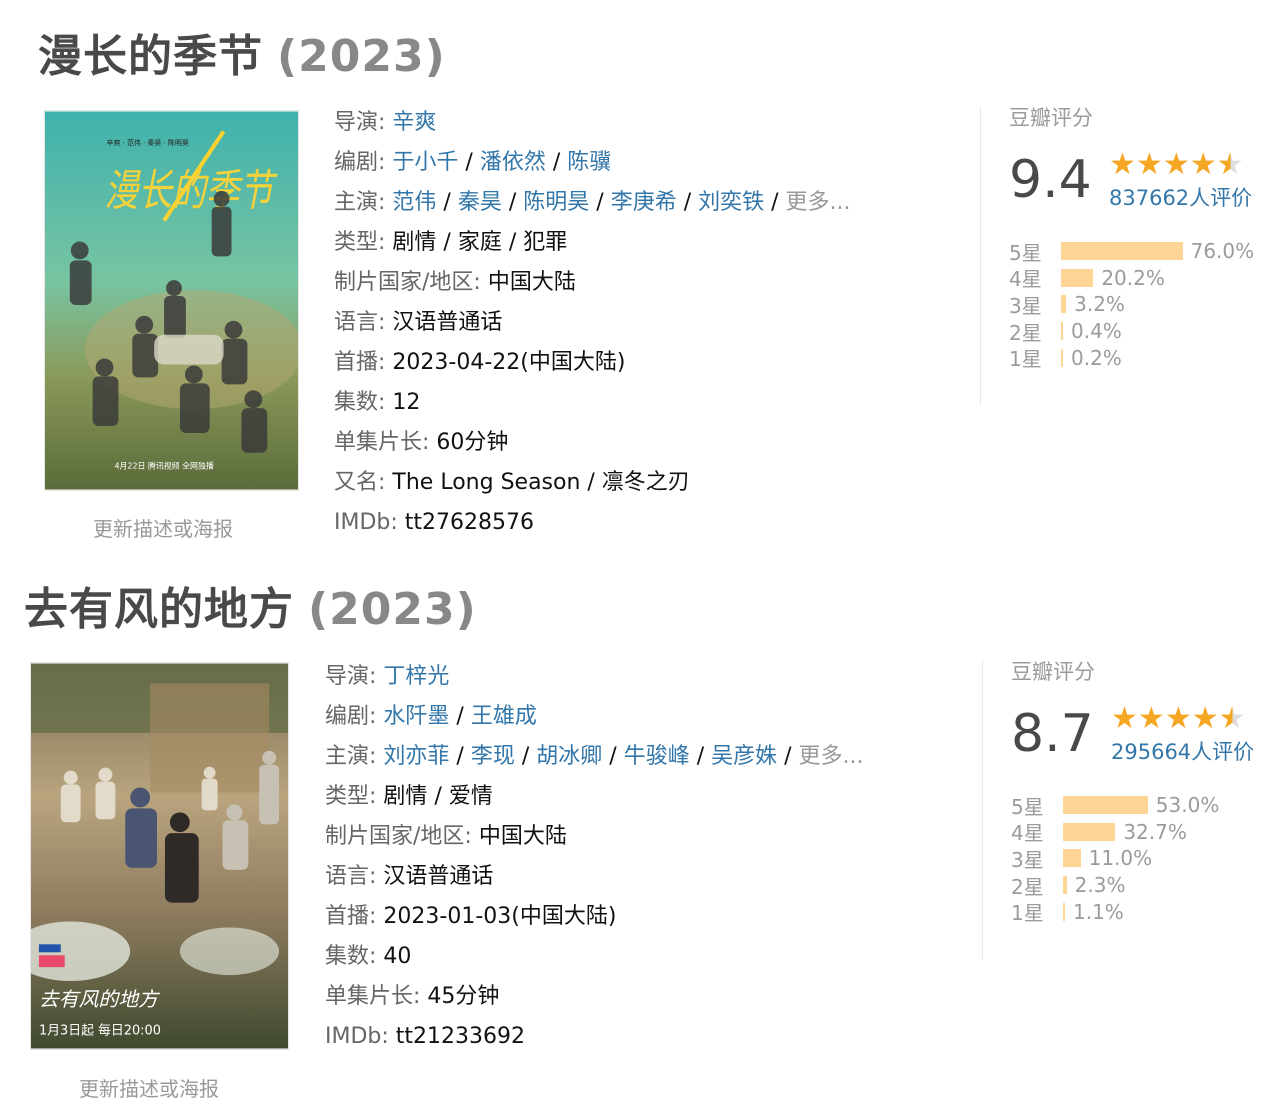 This screenshot has width=1280, height=1120. What do you see at coordinates (513, 162) in the screenshot?
I see `writer-link: 潘依然` at bounding box center [513, 162].